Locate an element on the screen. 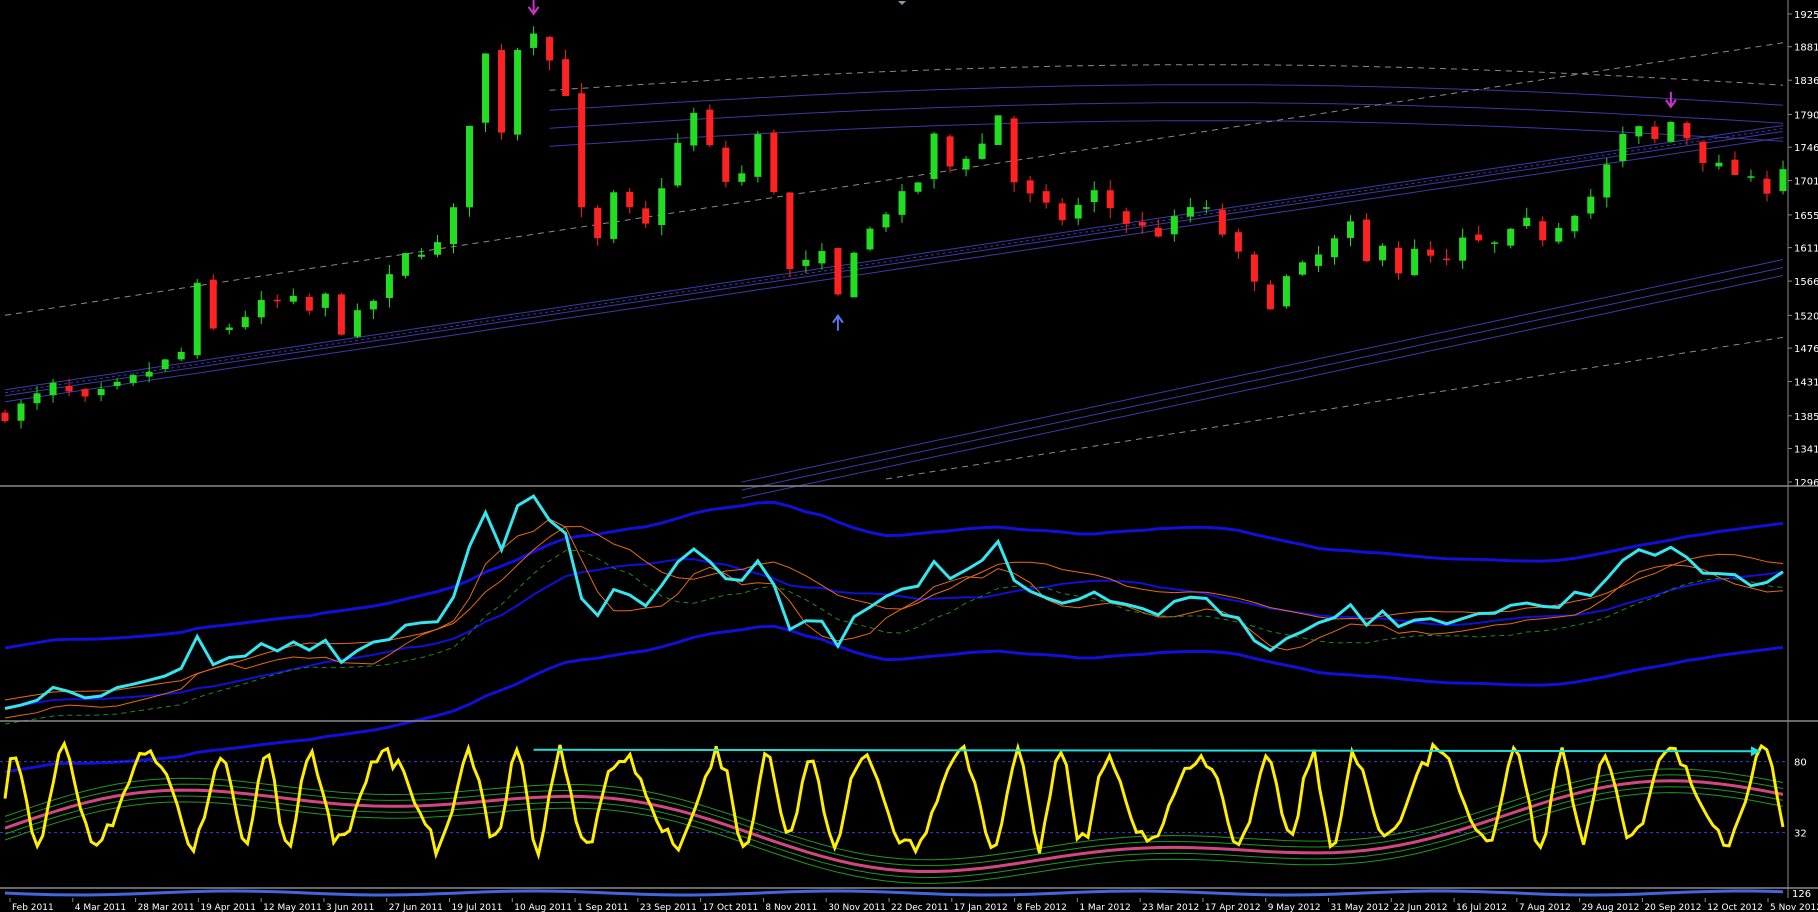  time-tick-label: 4 Mar 2011 is located at coordinates (100, 907).